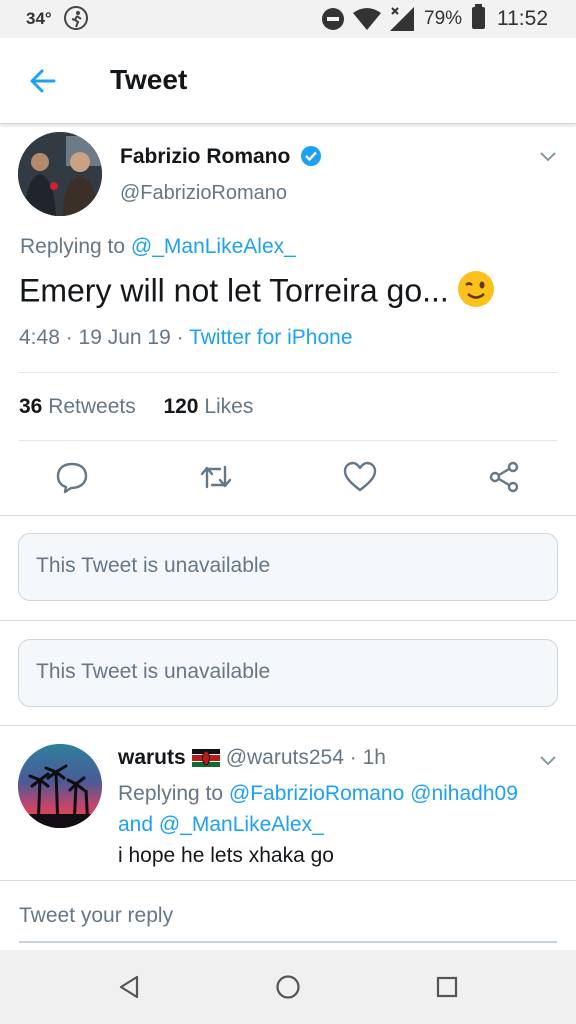  What do you see at coordinates (75, 246) in the screenshot?
I see `replying-prefix: Replying to` at bounding box center [75, 246].